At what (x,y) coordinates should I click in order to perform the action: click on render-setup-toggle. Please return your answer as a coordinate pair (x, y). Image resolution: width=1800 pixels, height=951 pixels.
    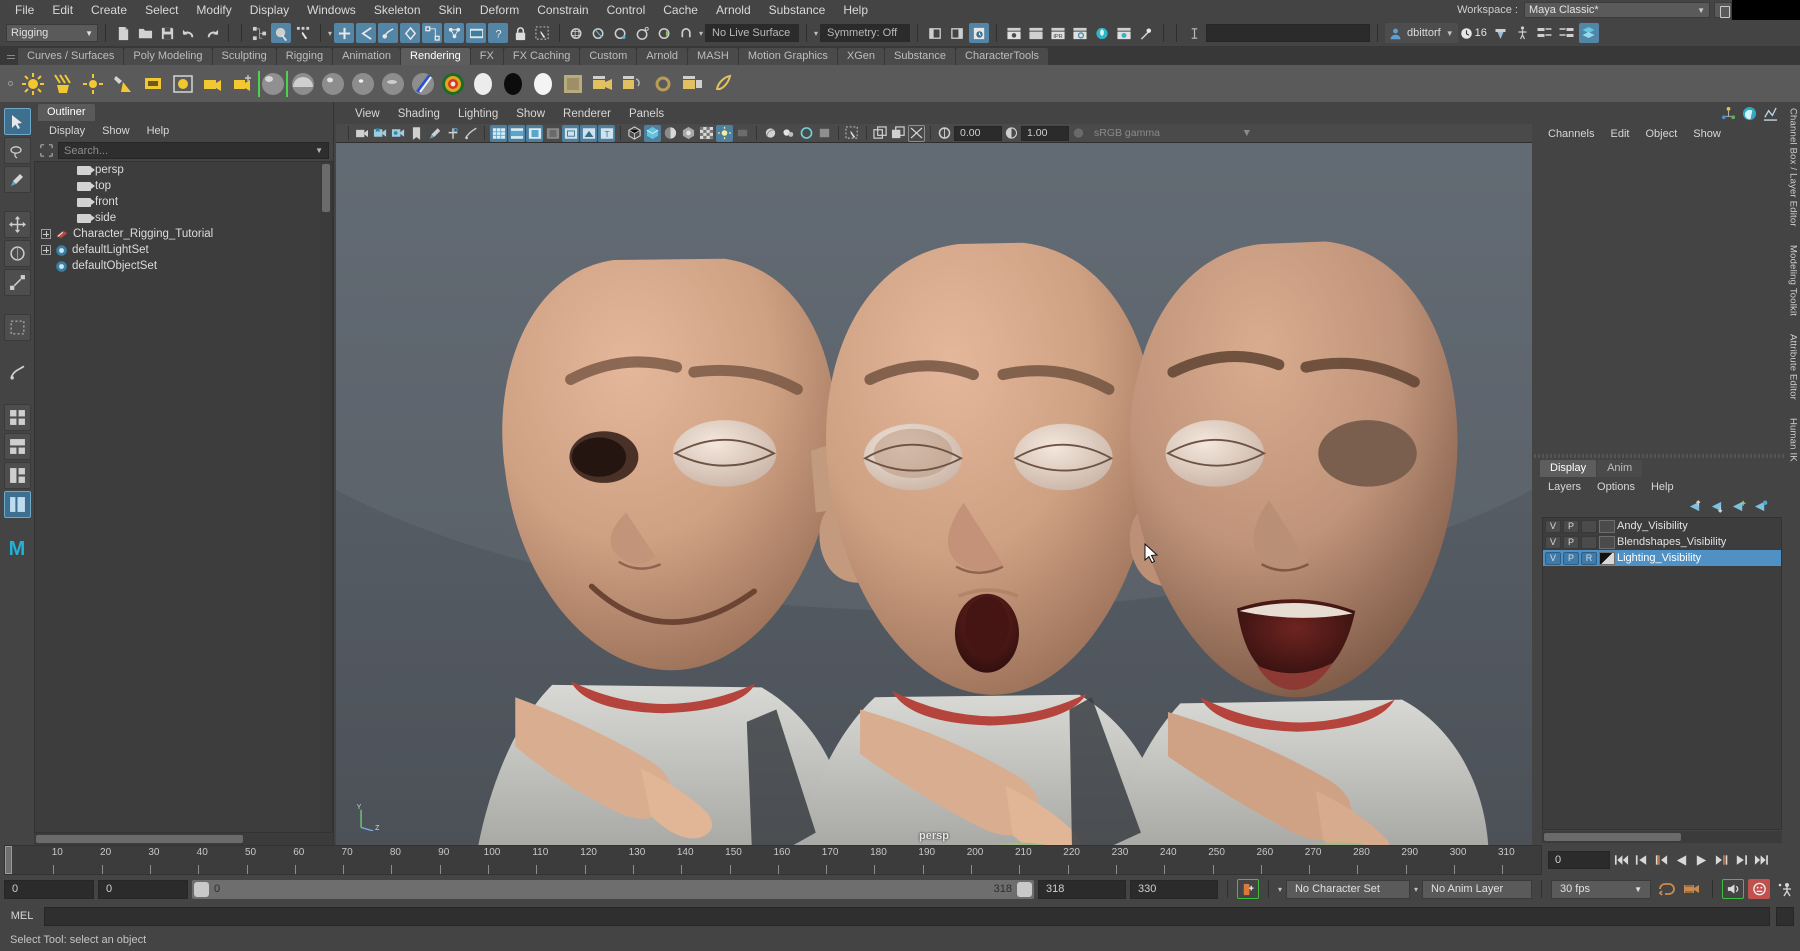
    Looking at the image, I should click on (1501, 33).